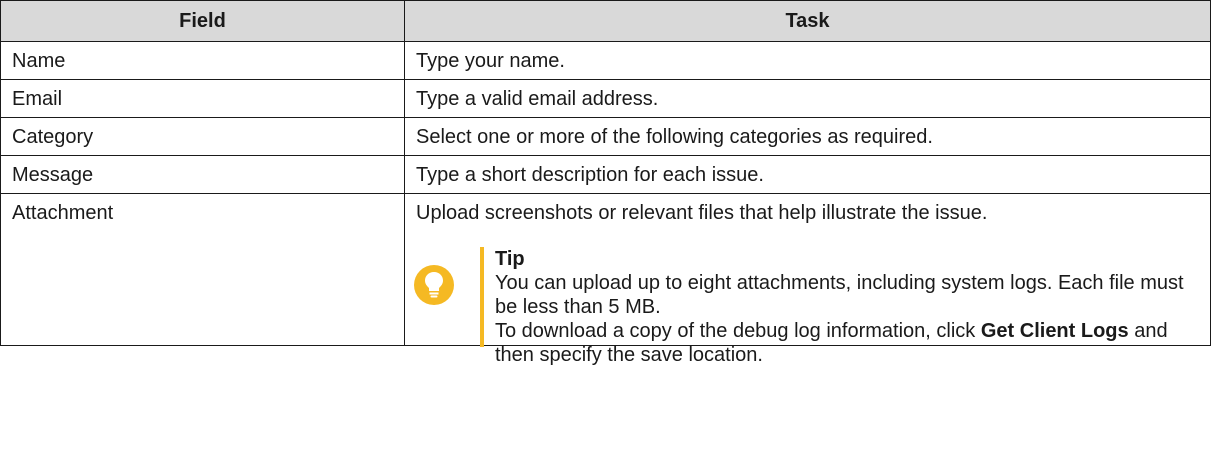 This screenshot has height=459, width=1227. I want to click on field-cell: Message, so click(202, 174).